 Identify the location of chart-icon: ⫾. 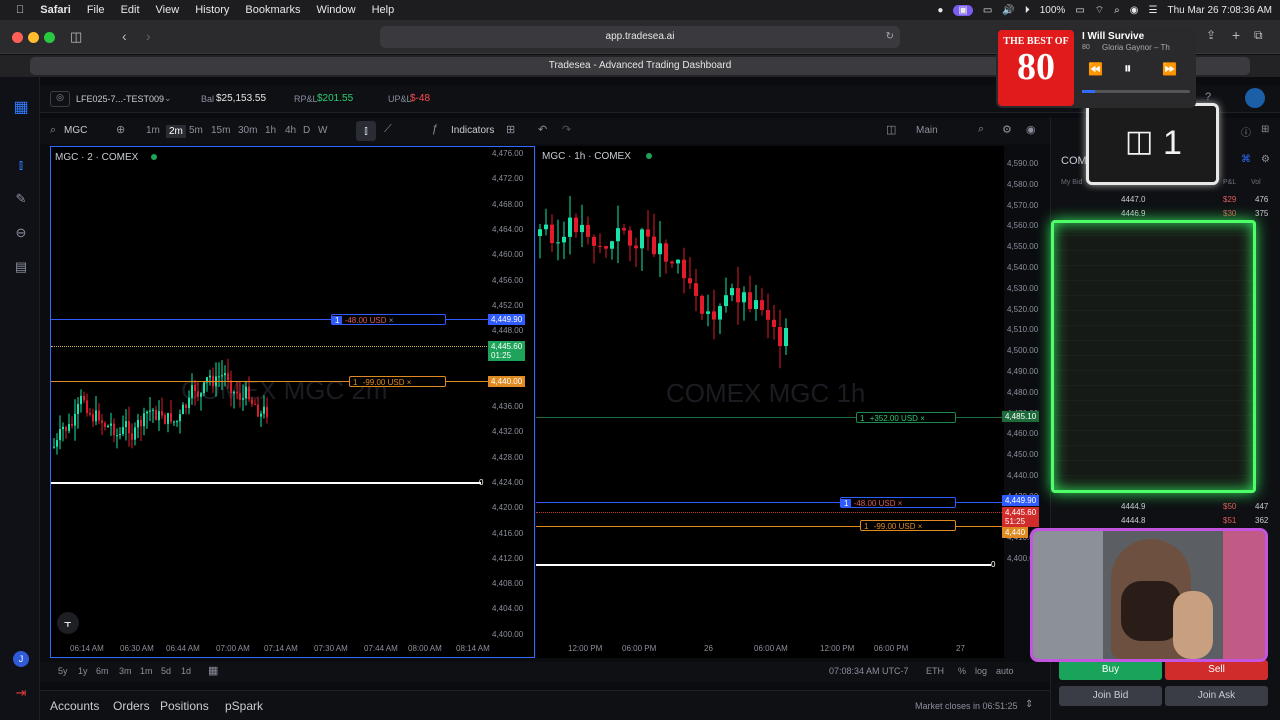
(21, 166).